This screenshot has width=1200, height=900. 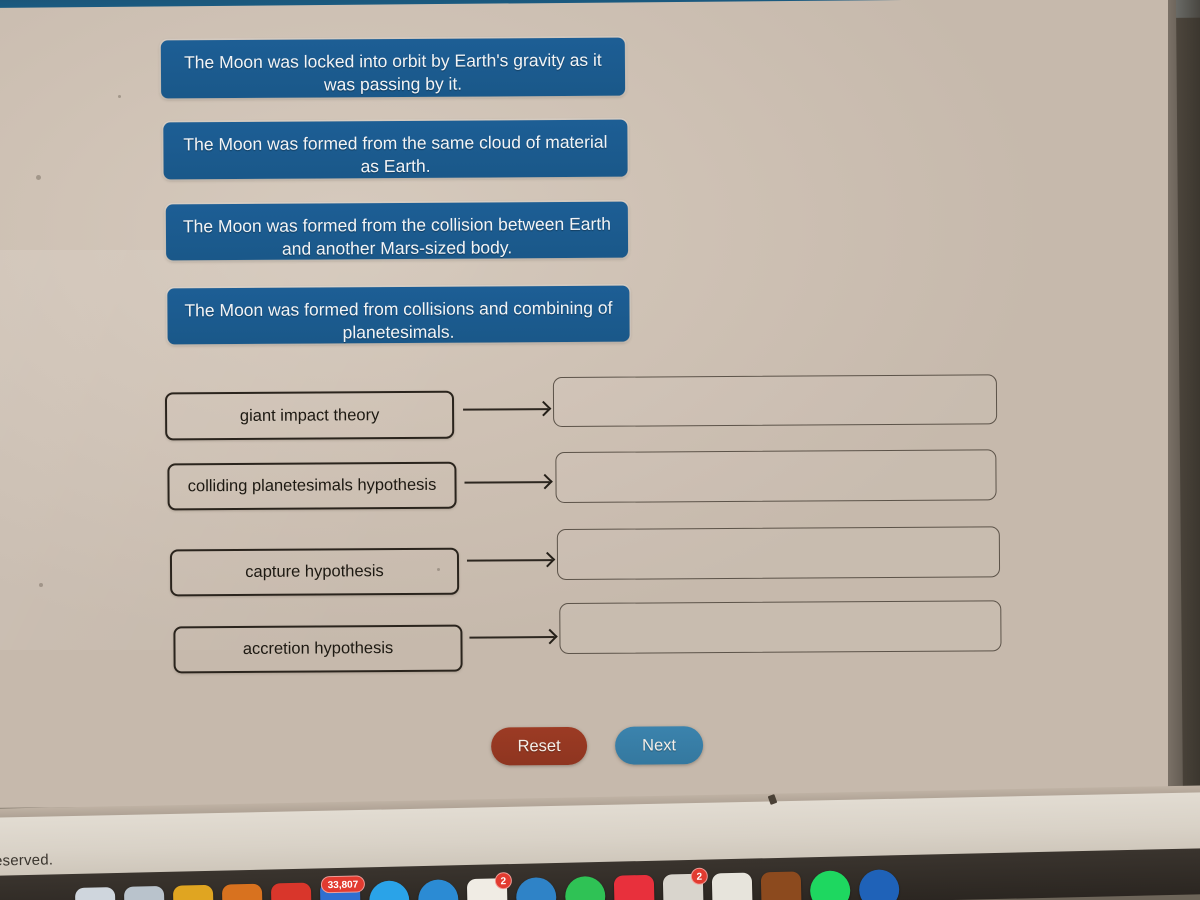 I want to click on next-button: Next, so click(x=659, y=745).